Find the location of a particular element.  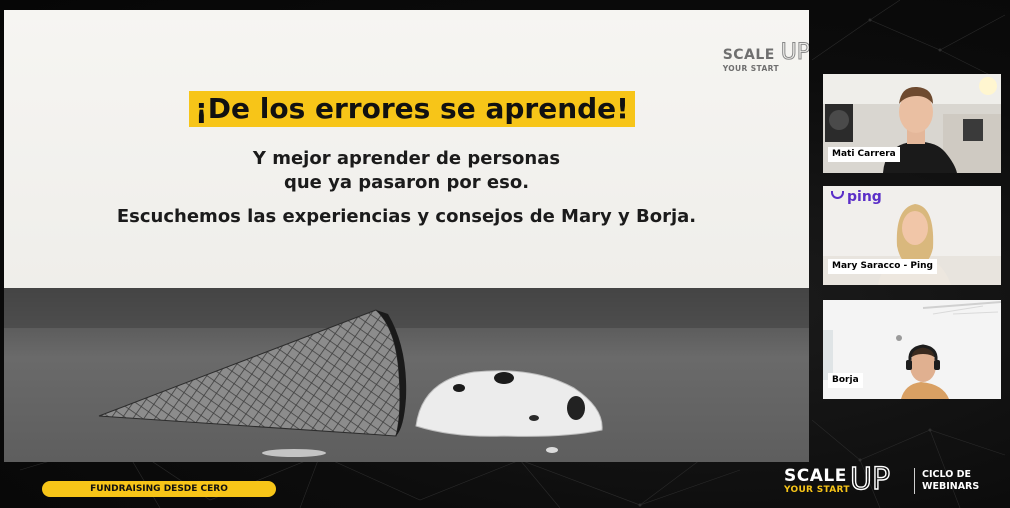

ping-logo: ping is located at coordinates (856, 197).